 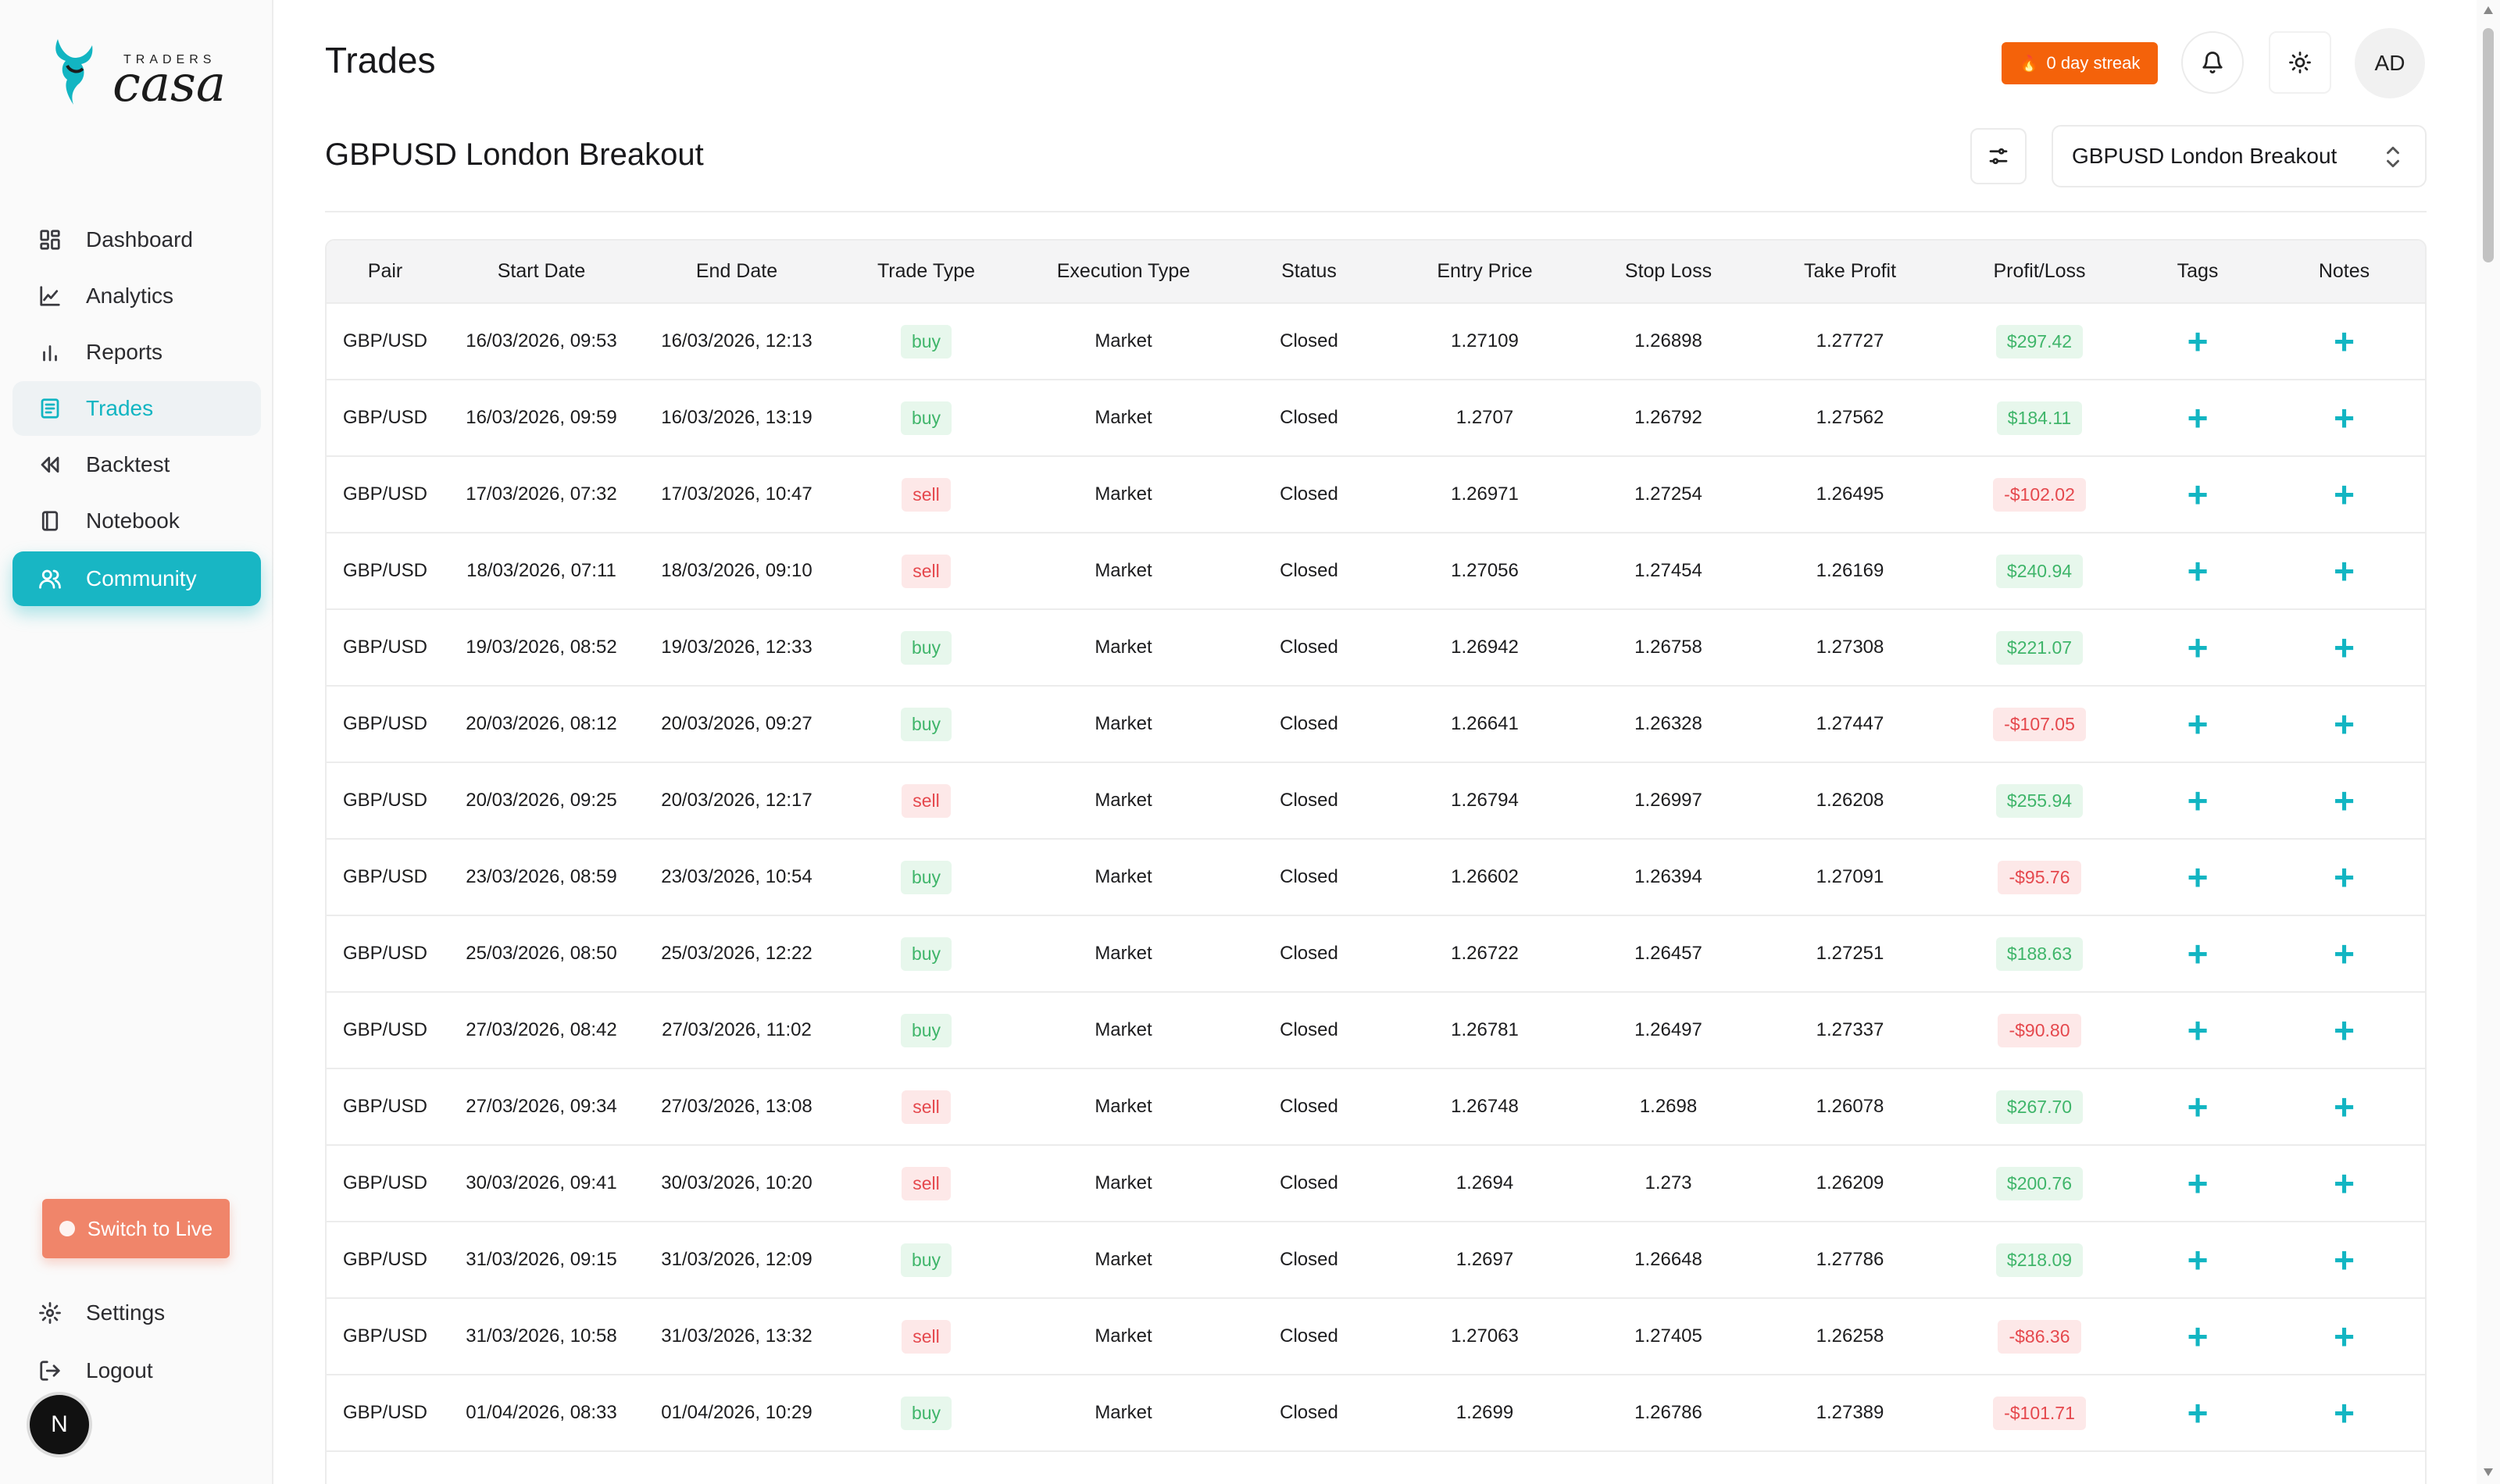 I want to click on column-header-stop-loss: Stop Loss, so click(x=1668, y=272).